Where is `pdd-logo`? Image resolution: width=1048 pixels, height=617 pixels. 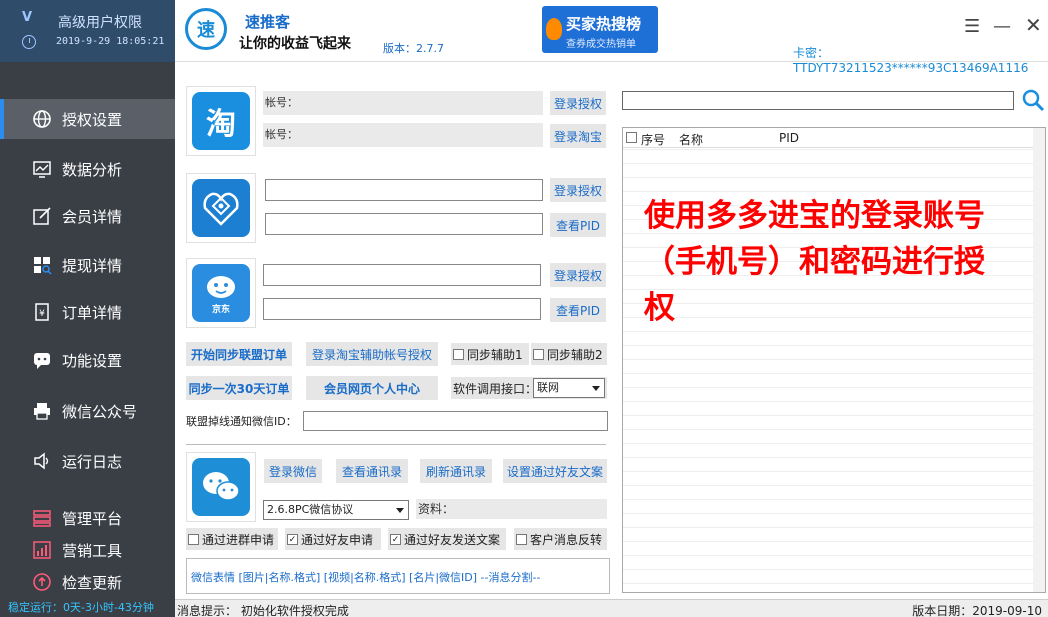 pdd-logo is located at coordinates (221, 208).